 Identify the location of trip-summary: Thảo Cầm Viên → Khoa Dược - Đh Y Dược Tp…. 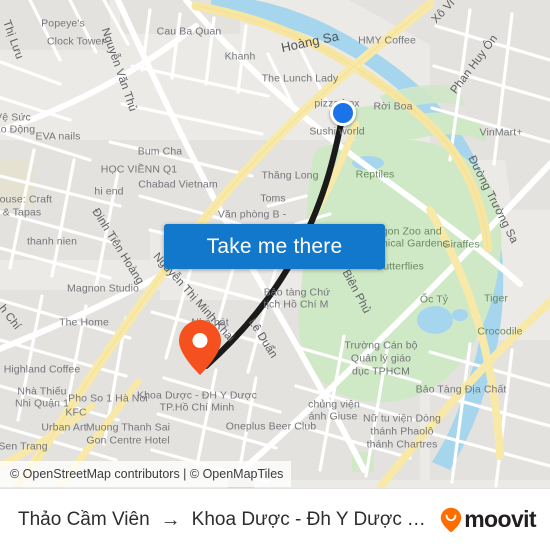
(224, 520).